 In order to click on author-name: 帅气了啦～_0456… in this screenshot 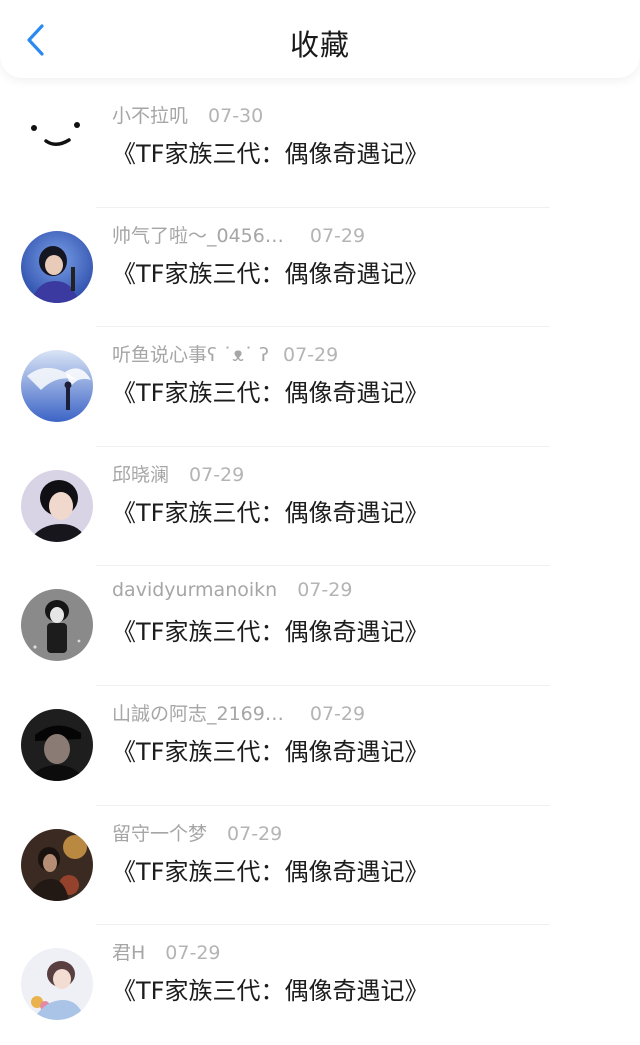, I will do `click(198, 236)`.